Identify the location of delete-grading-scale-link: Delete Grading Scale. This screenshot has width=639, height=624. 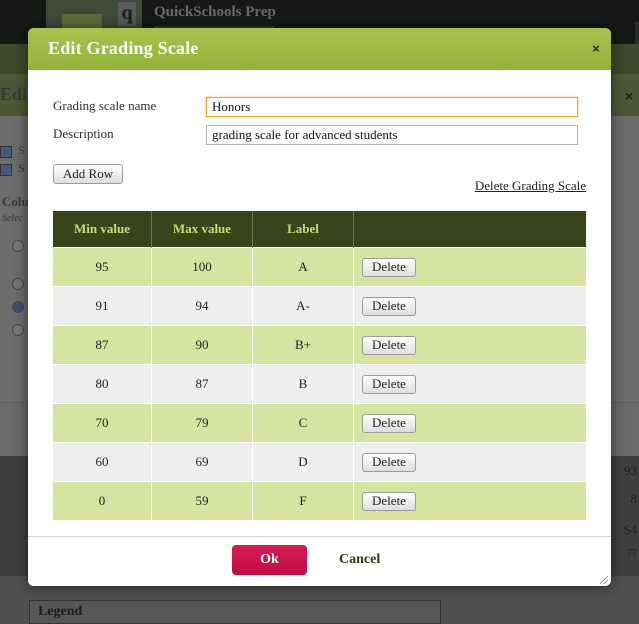
(530, 186).